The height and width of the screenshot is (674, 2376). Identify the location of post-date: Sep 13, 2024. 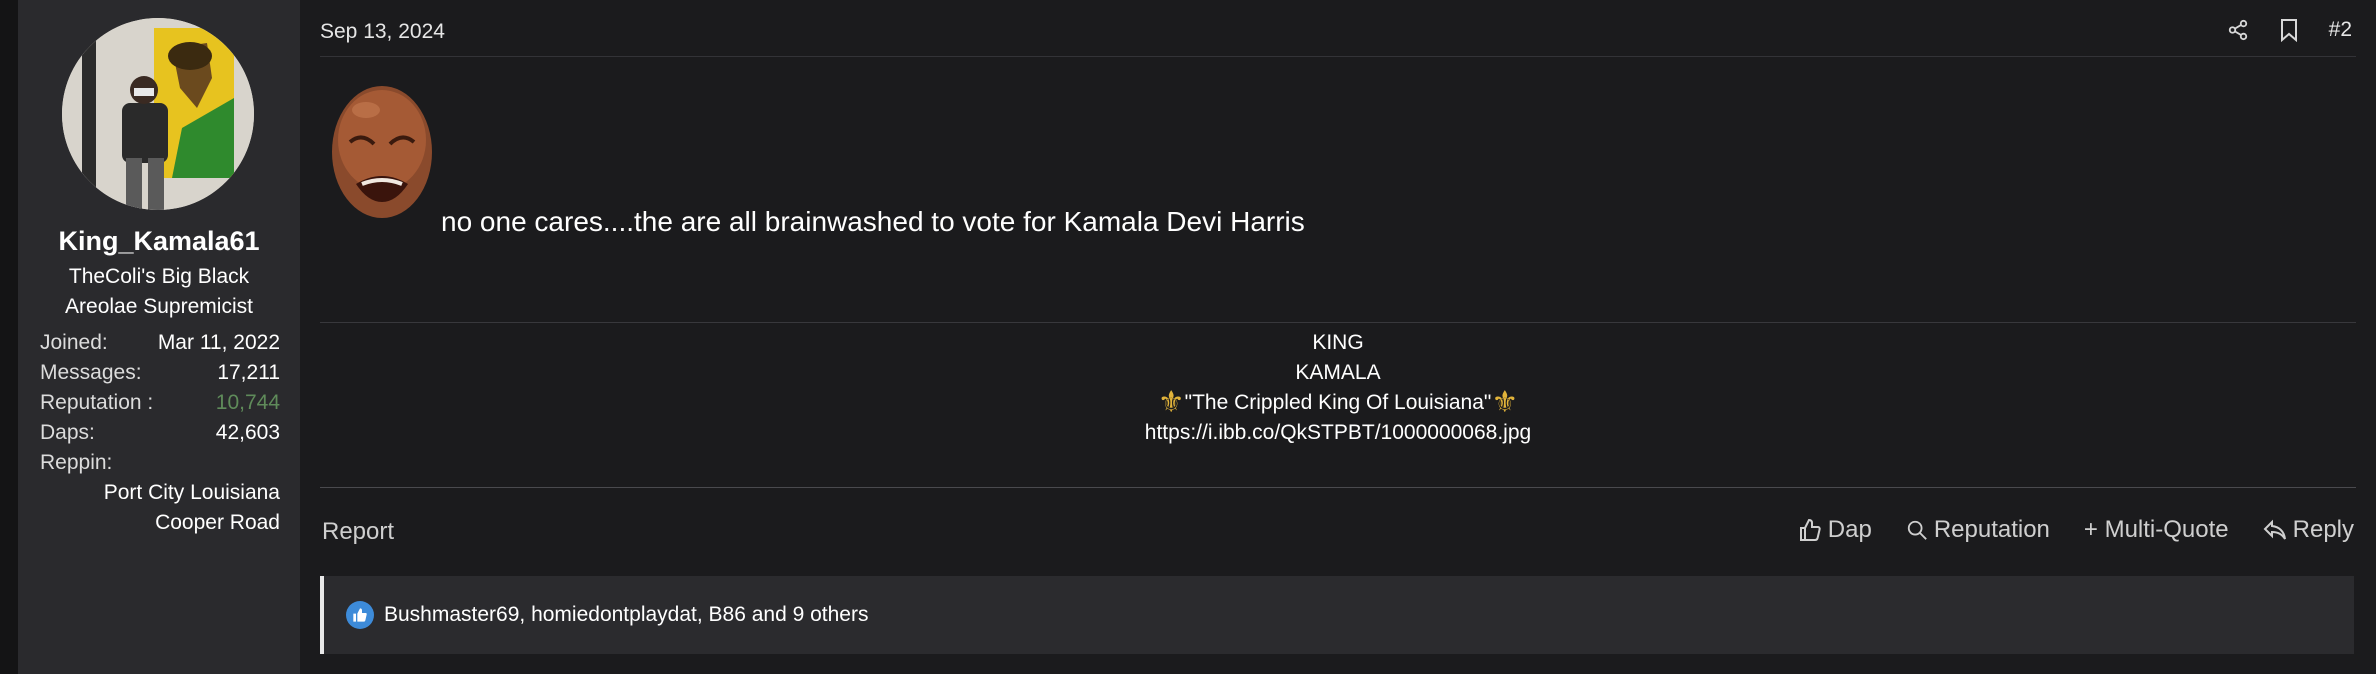
(382, 32).